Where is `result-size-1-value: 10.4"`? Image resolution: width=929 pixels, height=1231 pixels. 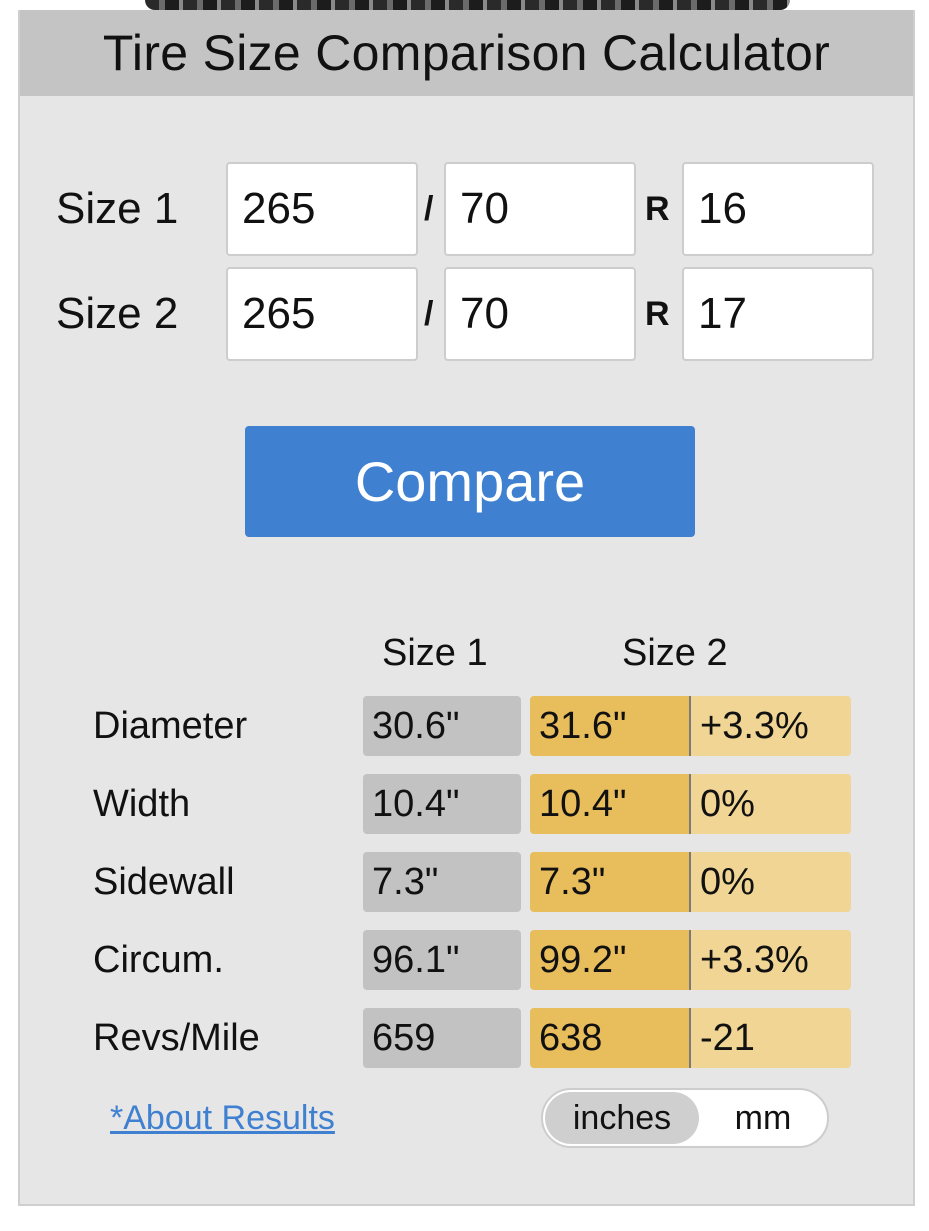
result-size-1-value: 10.4" is located at coordinates (442, 804).